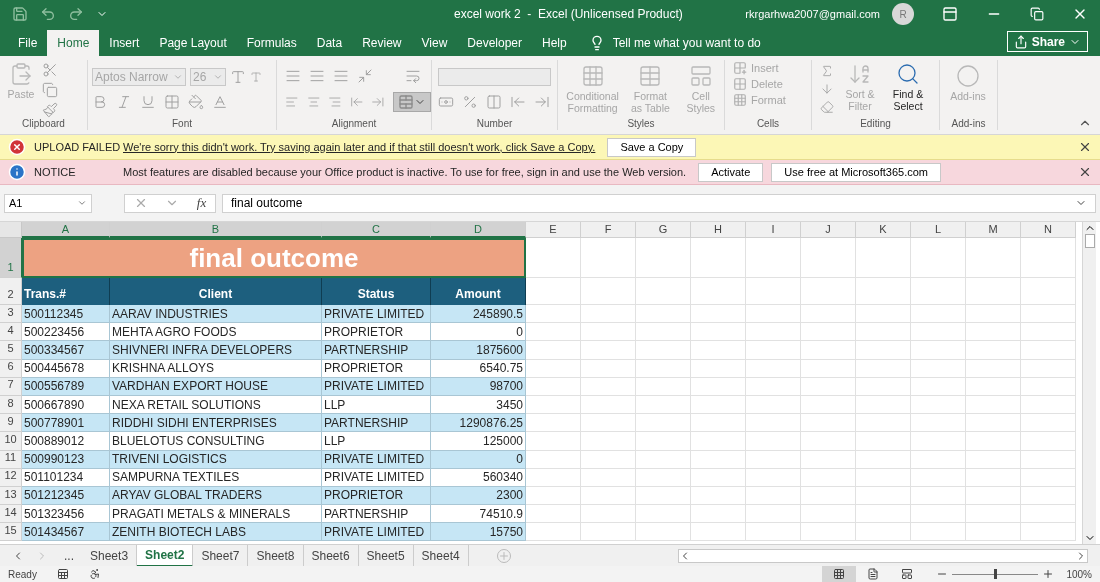 This screenshot has height=582, width=1100. Describe the element at coordinates (494, 77) in the screenshot. I see `number-format-field` at that location.